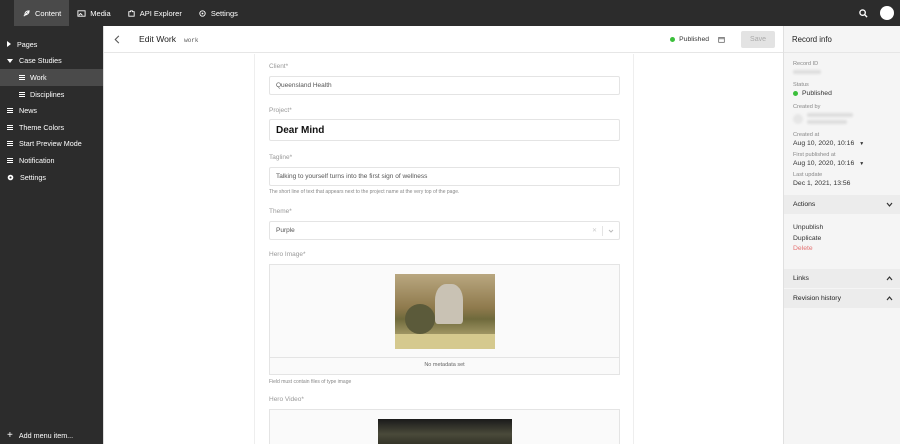 The width and height of the screenshot is (900, 444). I want to click on status-label: Published, so click(694, 39).